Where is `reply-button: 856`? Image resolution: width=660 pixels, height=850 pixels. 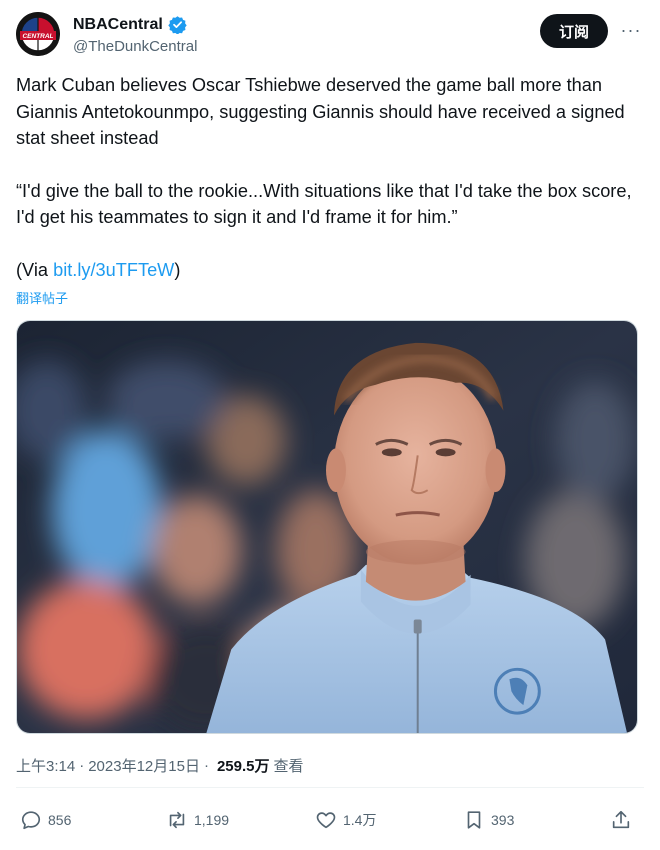 reply-button: 856 is located at coordinates (45, 820).